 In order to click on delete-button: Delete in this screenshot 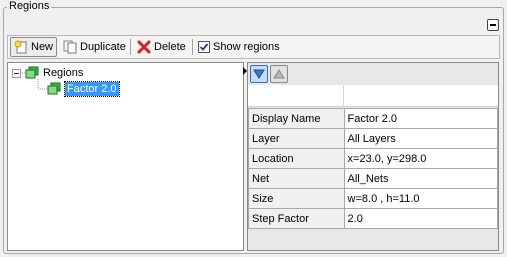, I will do `click(161, 47)`.